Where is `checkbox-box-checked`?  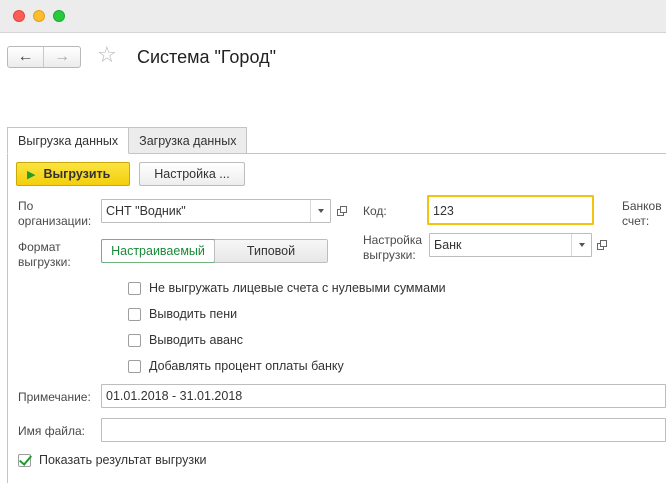
checkbox-box-checked is located at coordinates (24, 460).